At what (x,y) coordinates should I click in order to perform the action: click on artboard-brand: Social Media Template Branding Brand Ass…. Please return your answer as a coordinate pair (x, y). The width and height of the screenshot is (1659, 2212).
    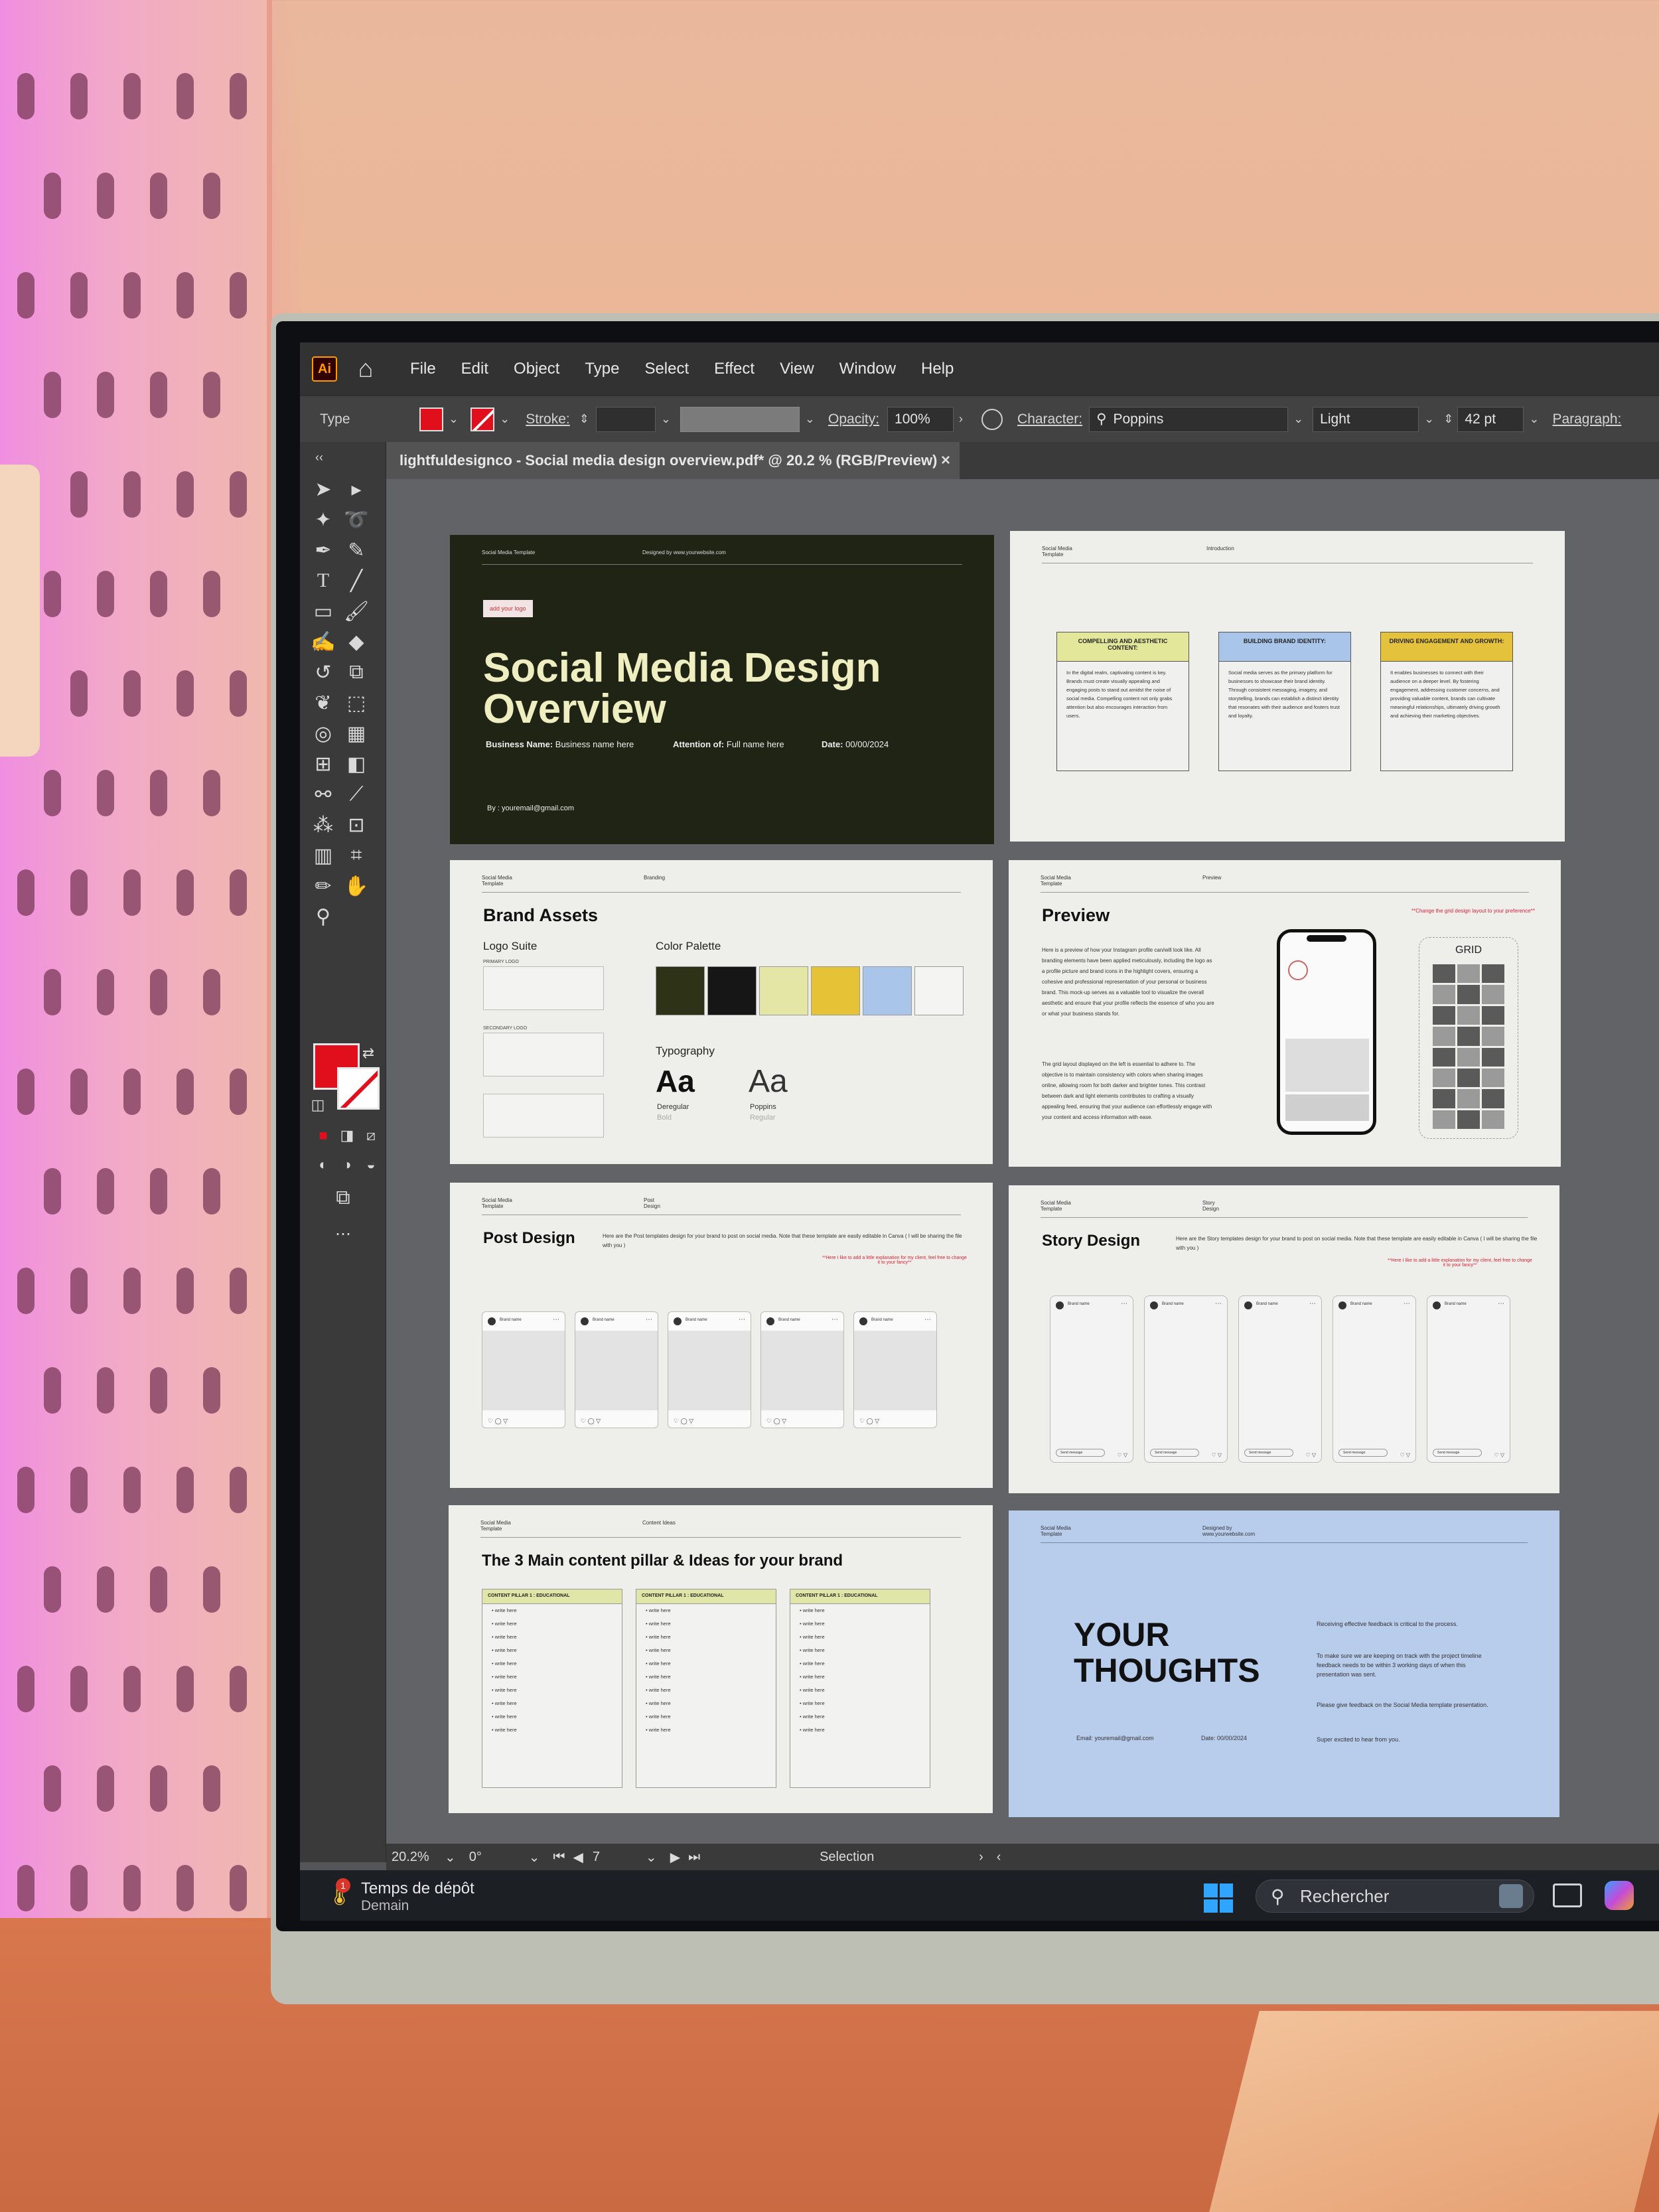
    Looking at the image, I should click on (721, 1012).